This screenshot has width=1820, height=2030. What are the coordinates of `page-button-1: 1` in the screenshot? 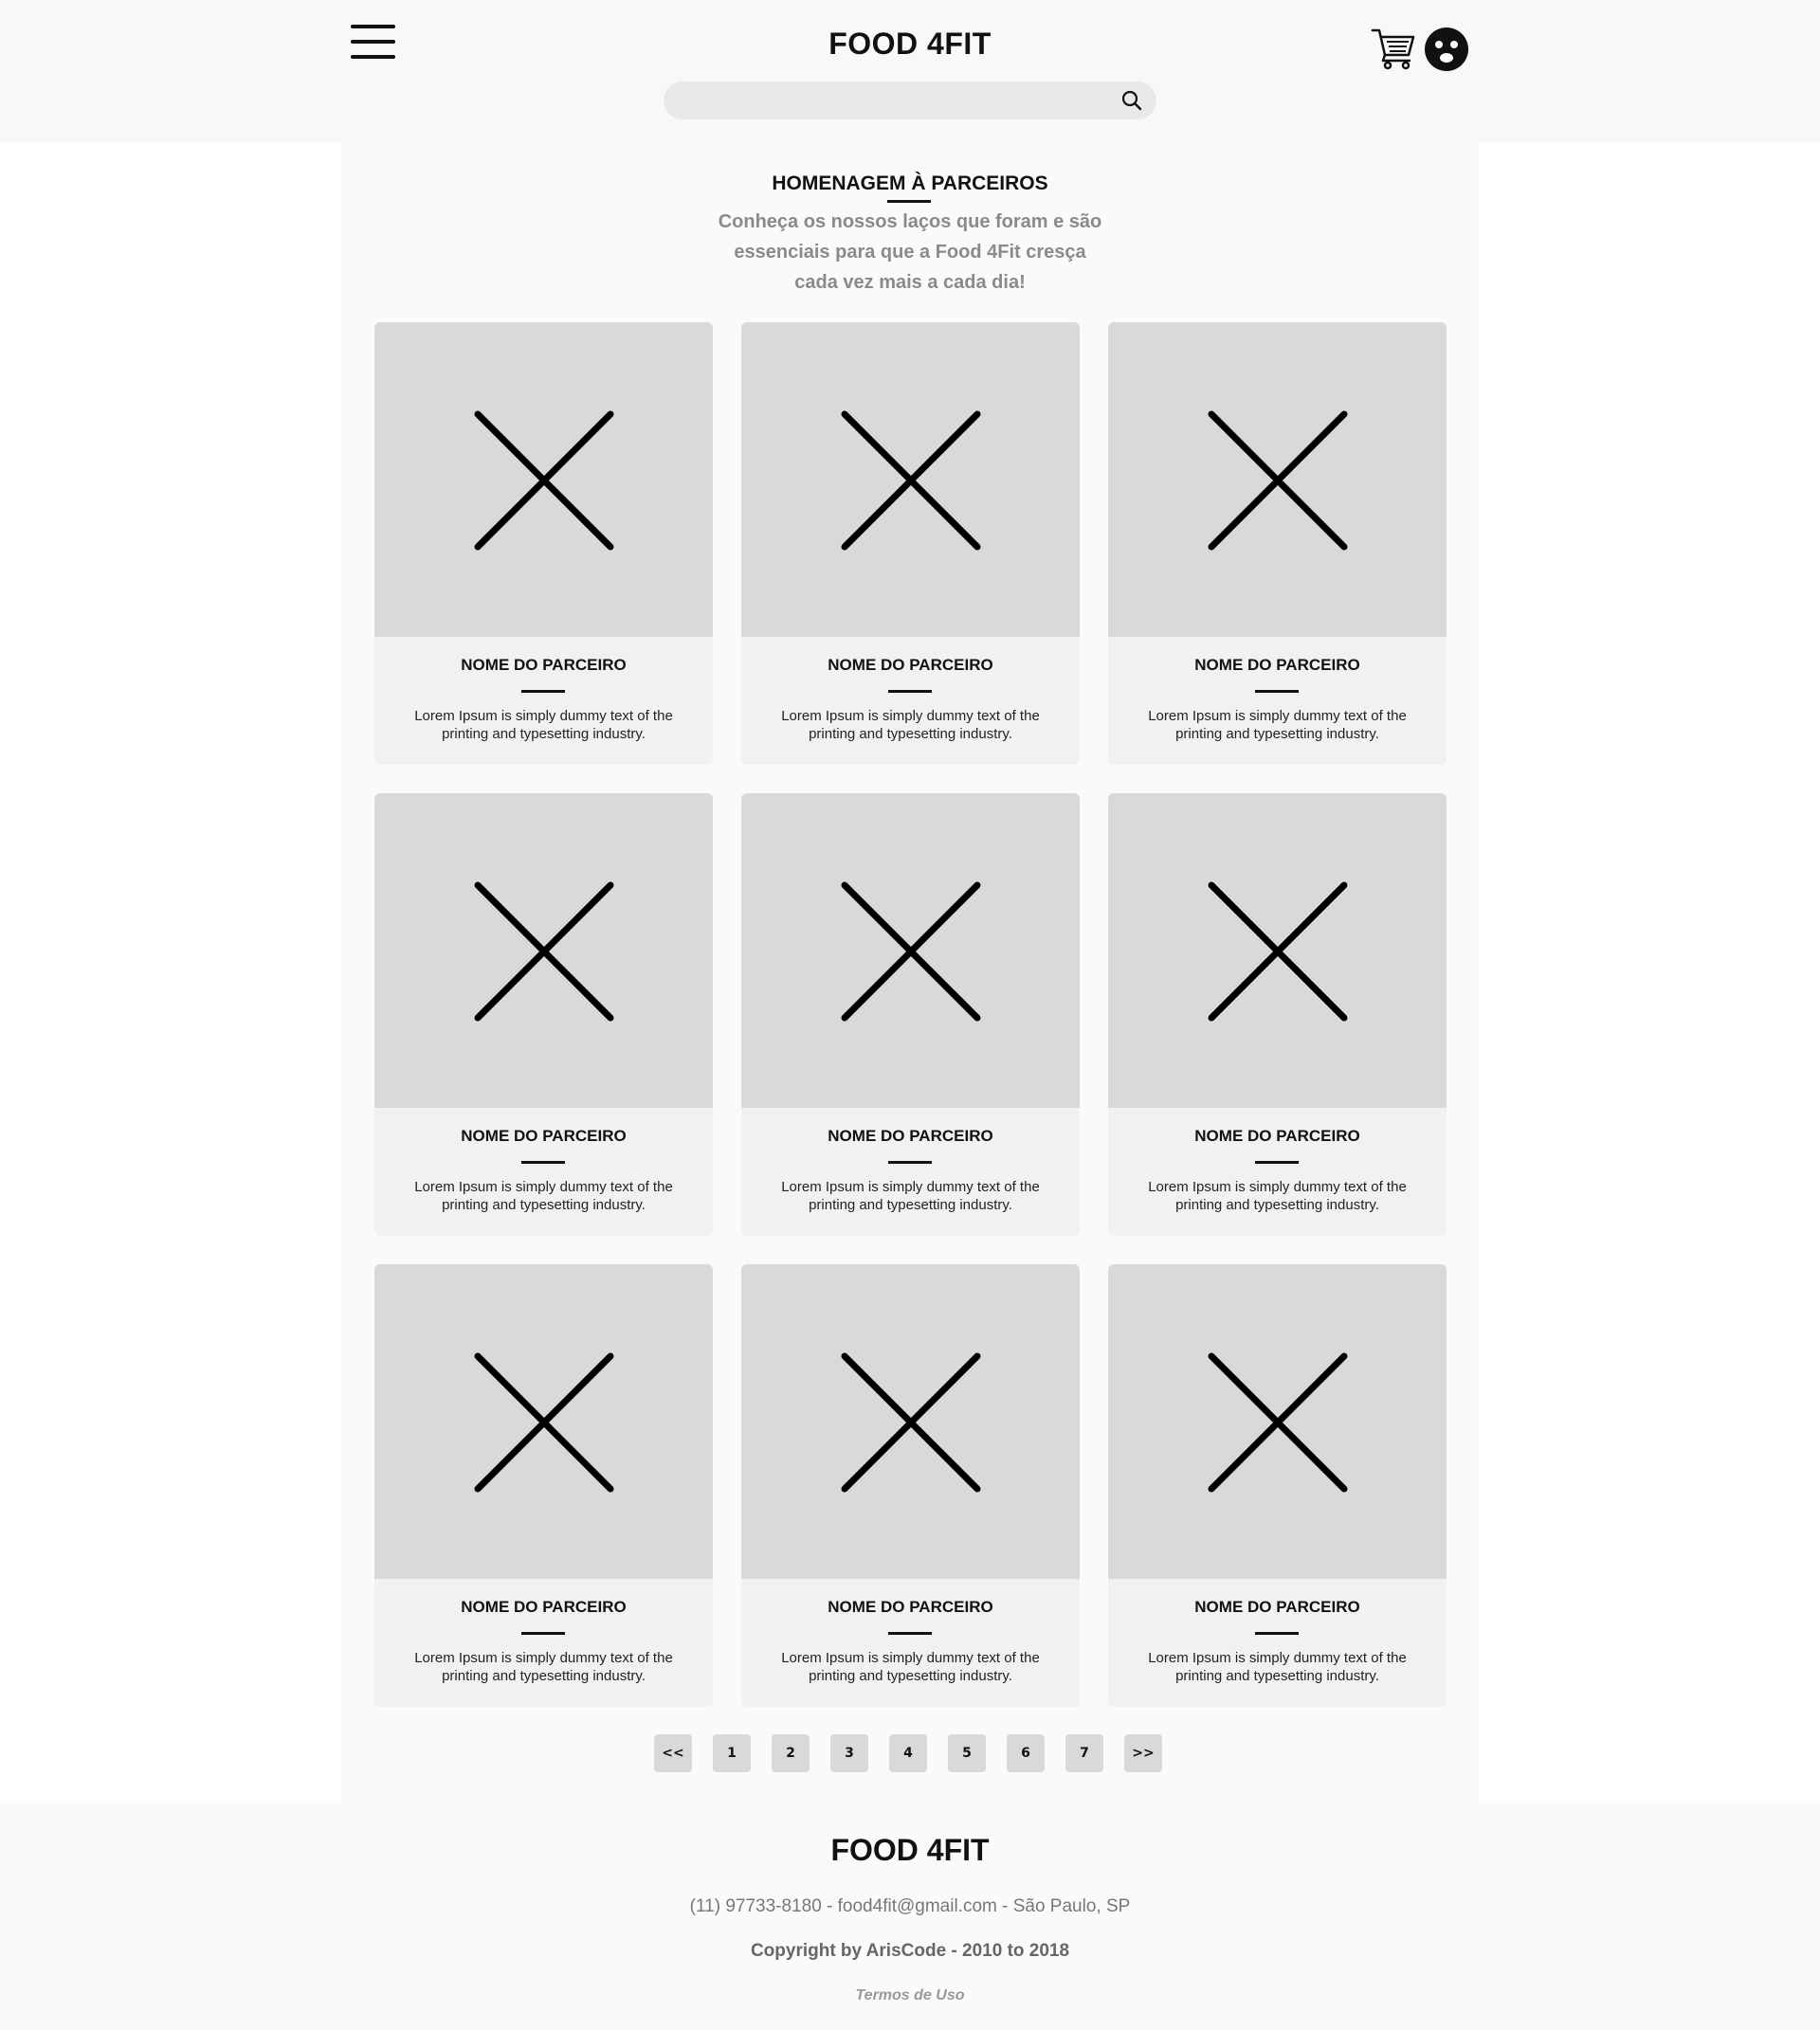 It's located at (732, 1753).